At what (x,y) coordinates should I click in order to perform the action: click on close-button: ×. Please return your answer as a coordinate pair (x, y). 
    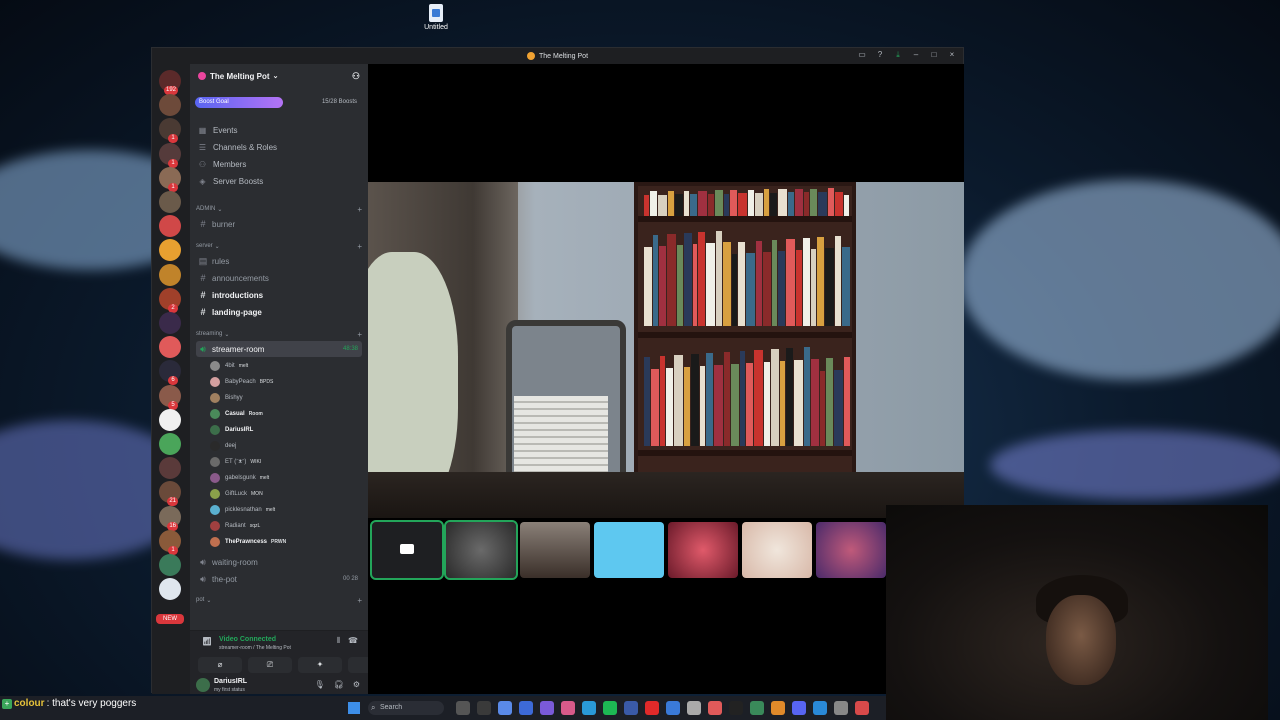
    Looking at the image, I should click on (952, 55).